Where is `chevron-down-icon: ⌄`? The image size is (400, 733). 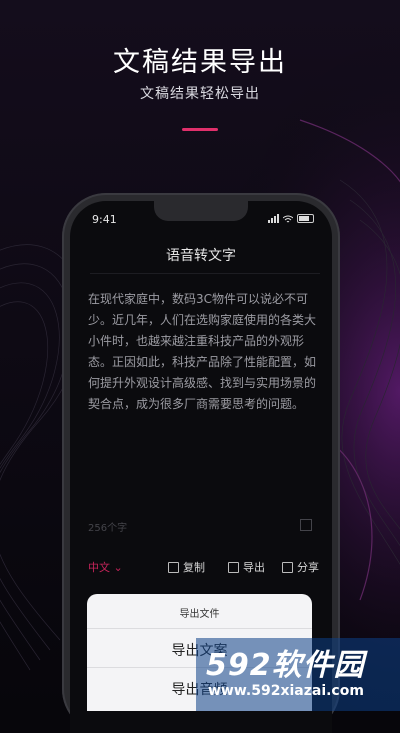
chevron-down-icon: ⌄ is located at coordinates (118, 567).